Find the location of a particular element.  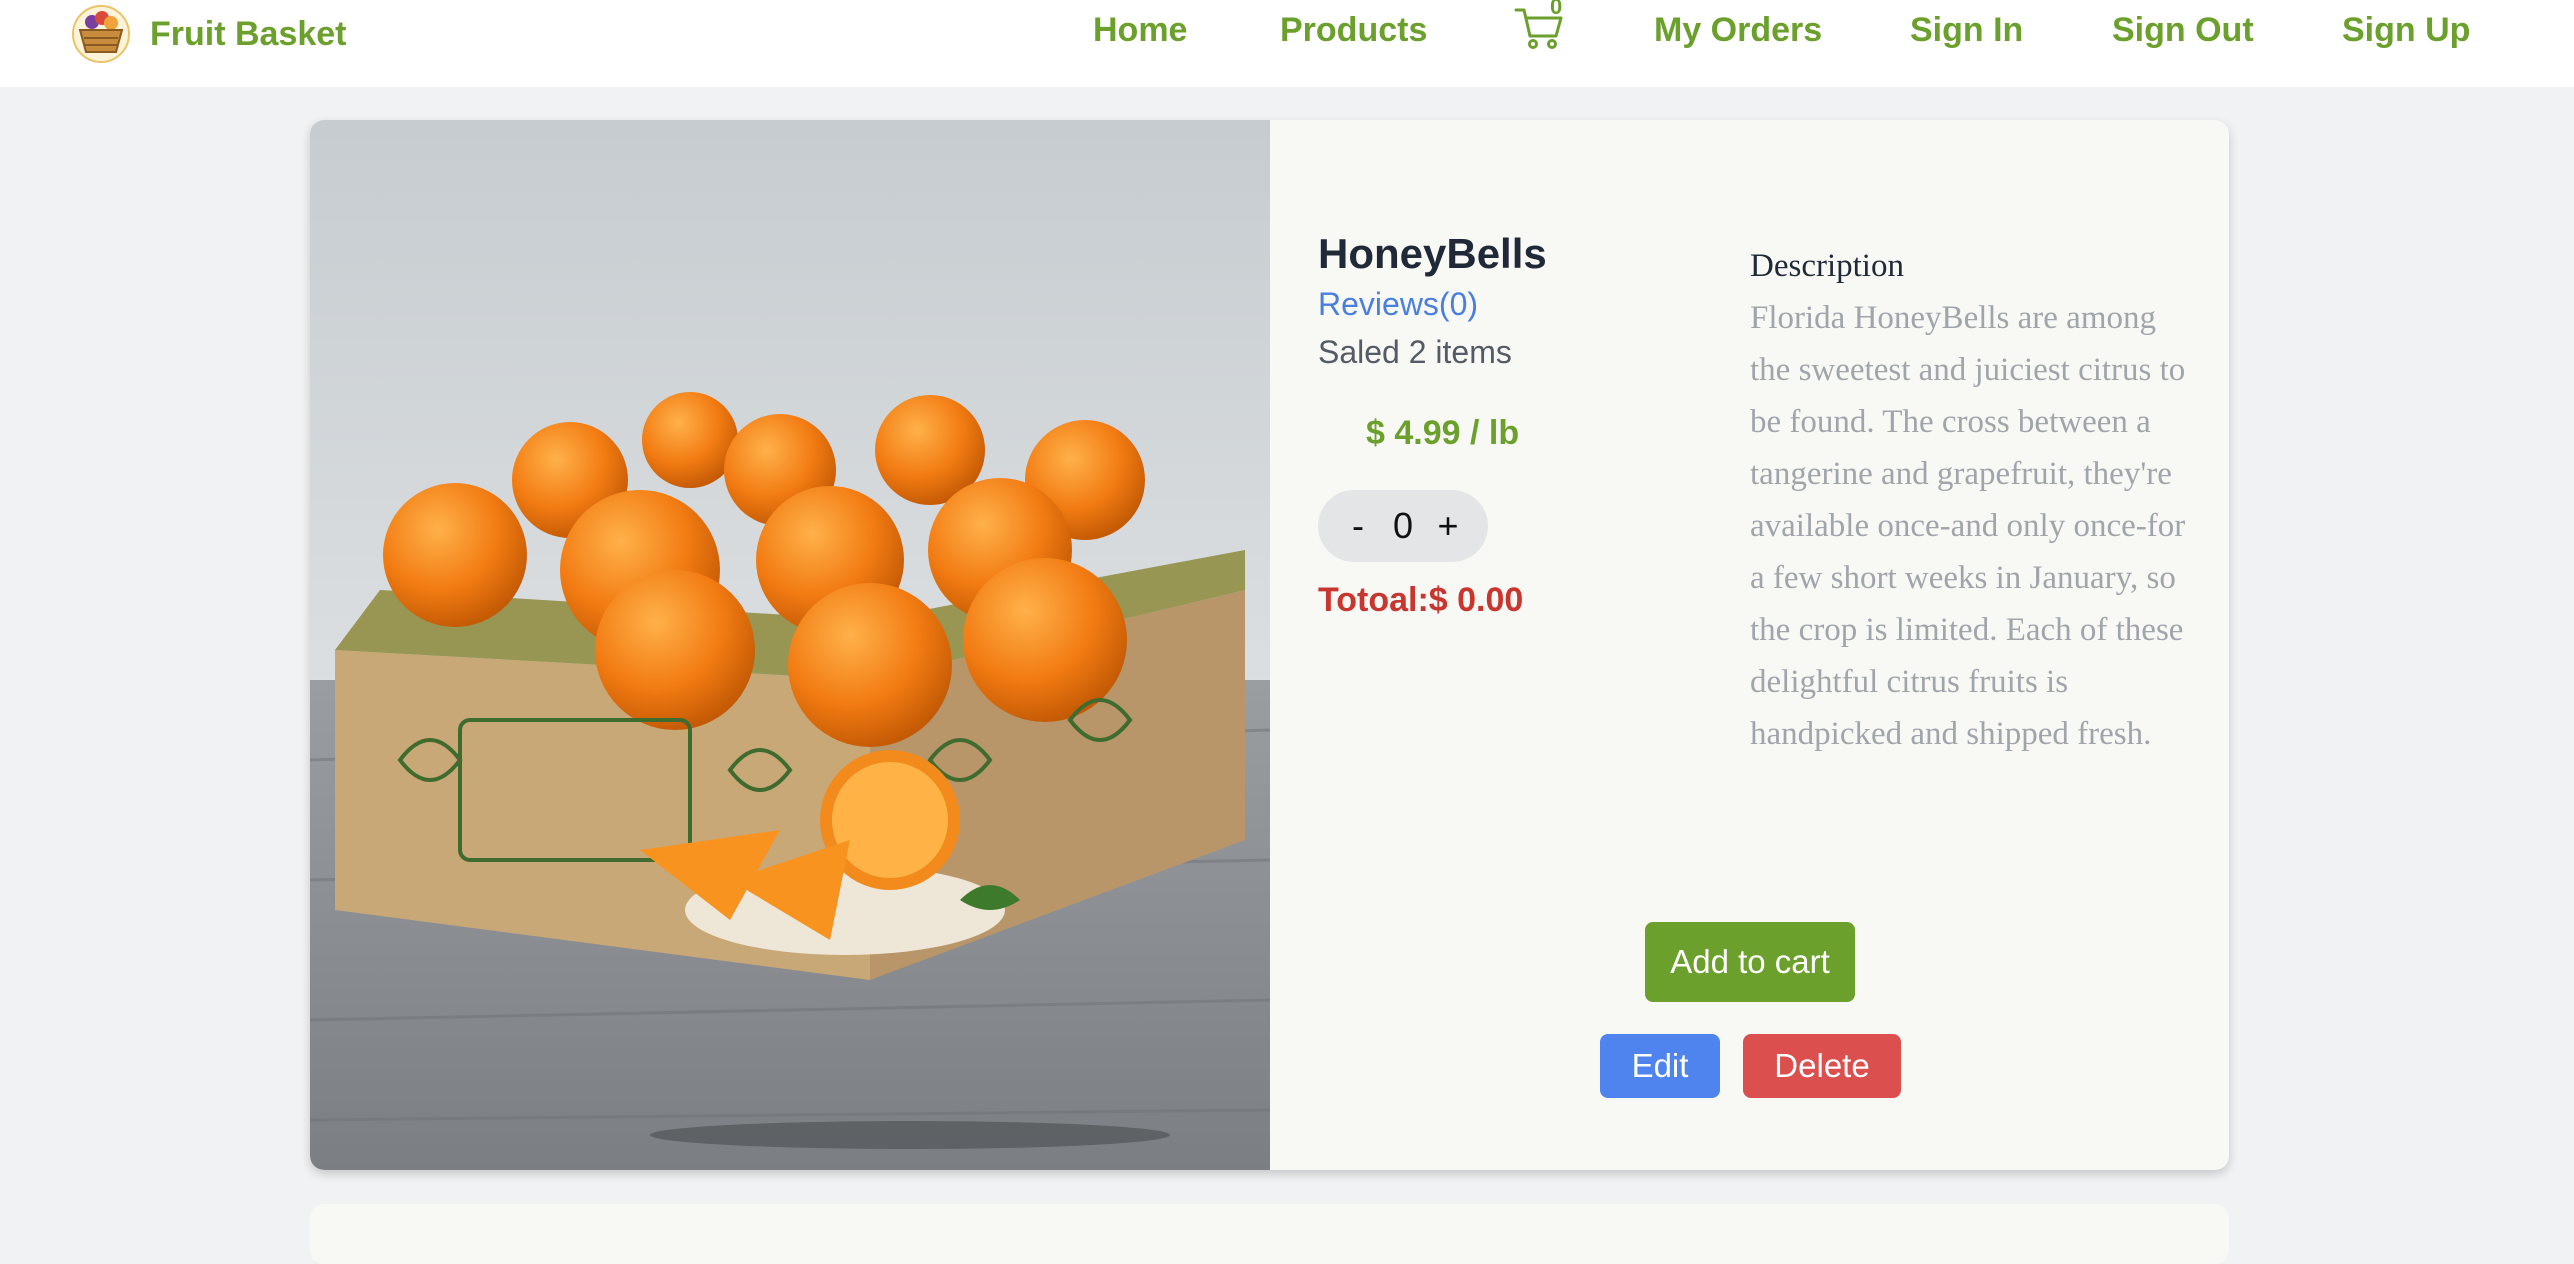

next-card-edge is located at coordinates (1269, 1234).